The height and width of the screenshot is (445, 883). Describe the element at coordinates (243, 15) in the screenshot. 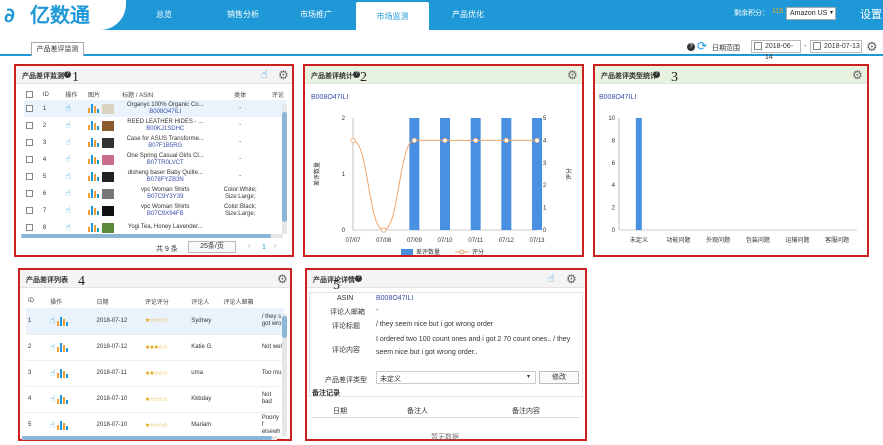

I see `nav-tab-sales-analysis: 销售分析` at that location.